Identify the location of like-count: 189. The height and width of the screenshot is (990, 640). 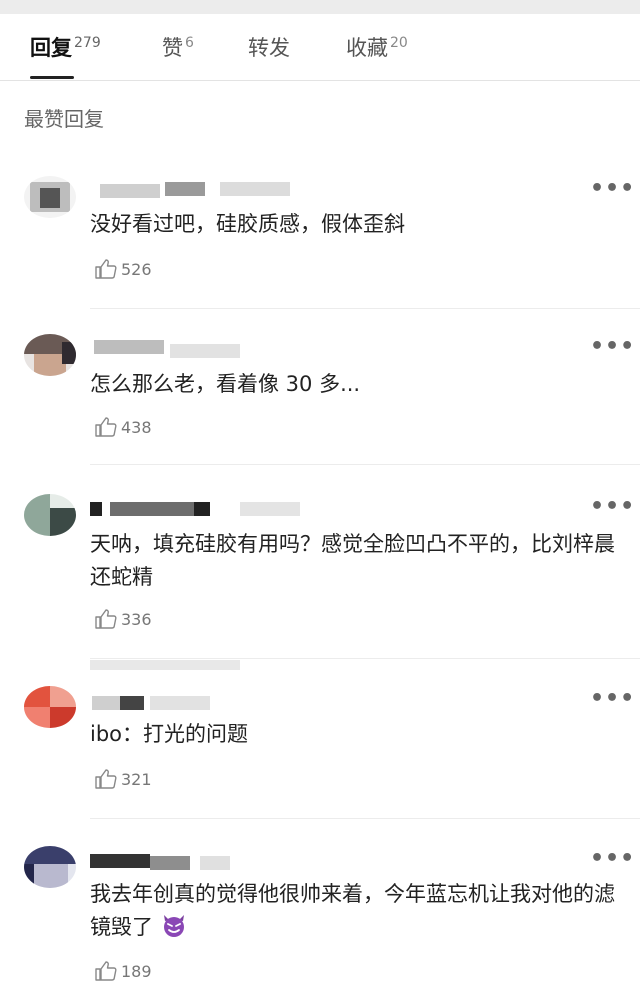
(136, 971).